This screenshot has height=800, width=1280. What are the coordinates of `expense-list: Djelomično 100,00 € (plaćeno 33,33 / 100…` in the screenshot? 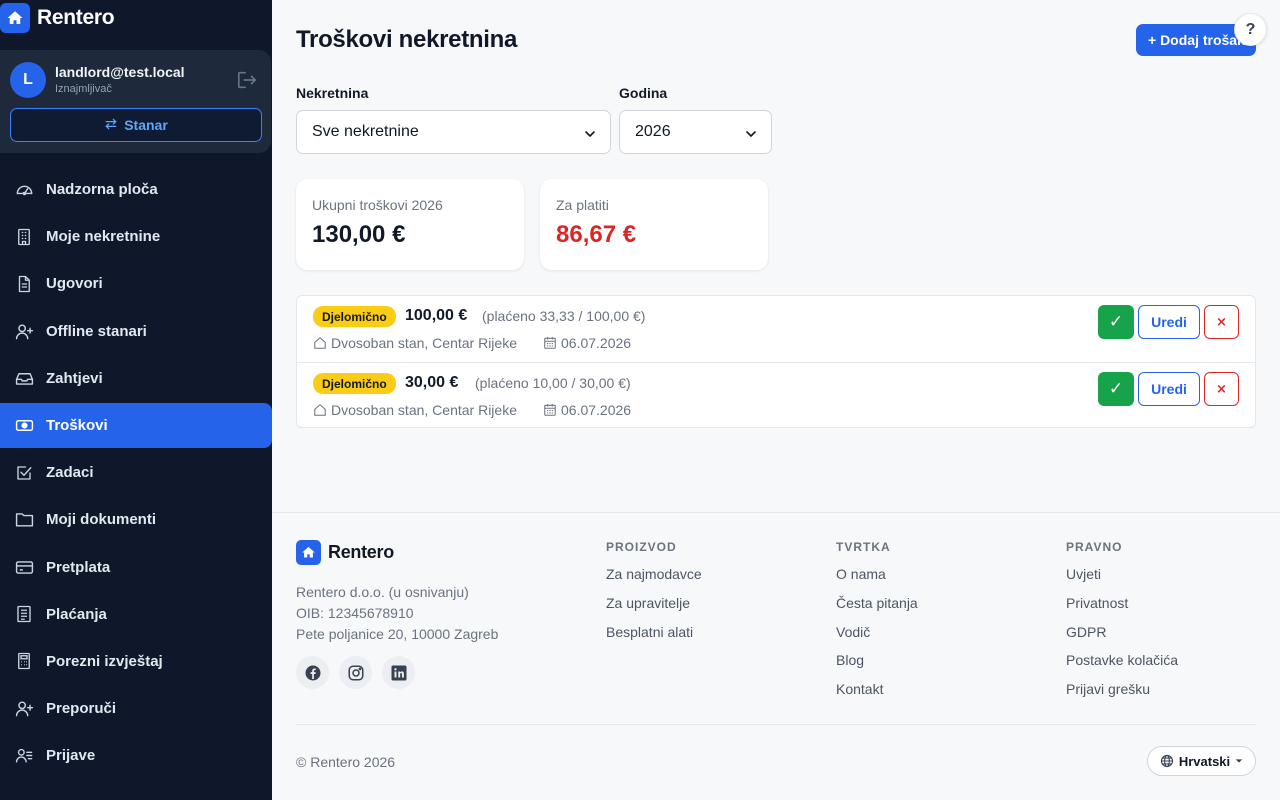 It's located at (776, 361).